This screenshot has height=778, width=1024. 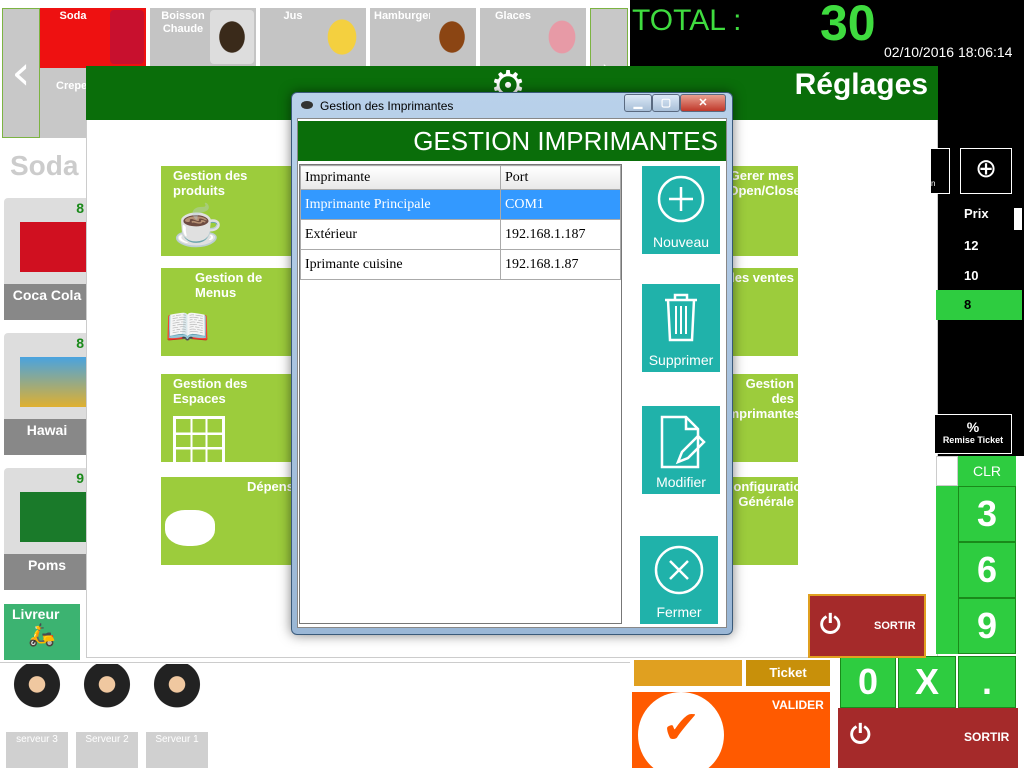 I want to click on printer-port: COM1, so click(x=560, y=204).